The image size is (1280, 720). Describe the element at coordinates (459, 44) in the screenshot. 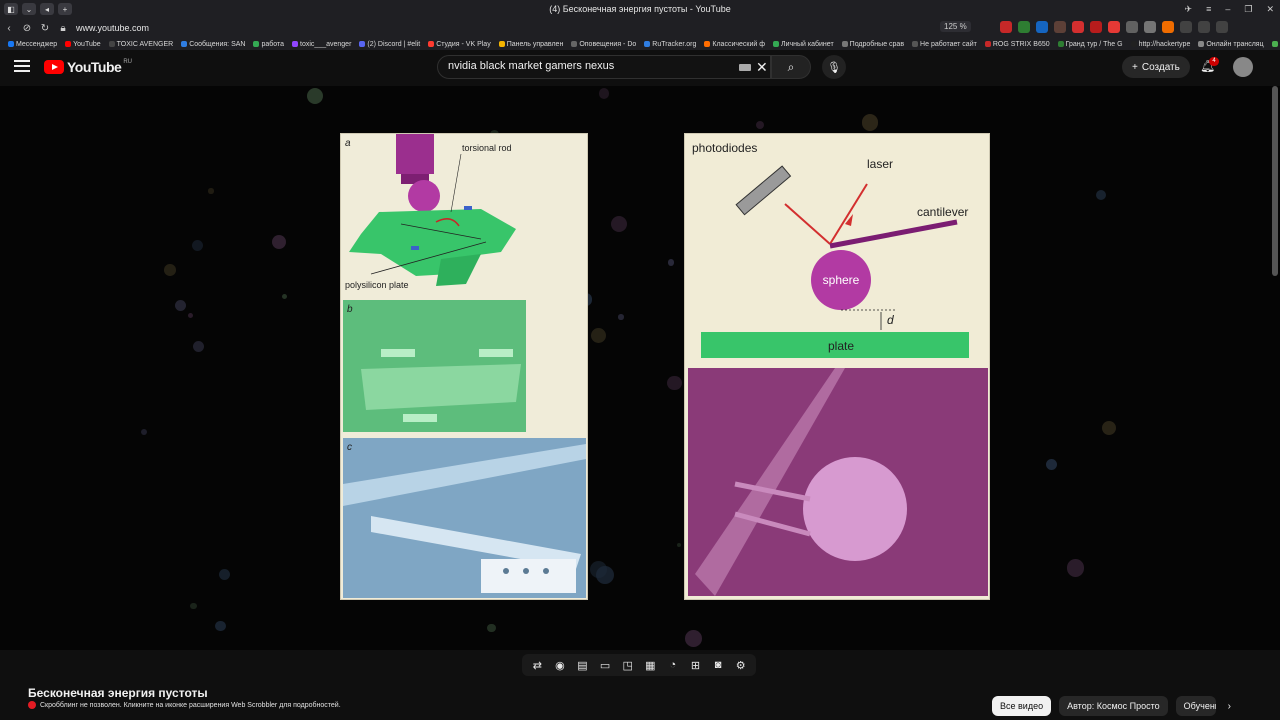

I see `bookmark-item: Студия - VK Play` at that location.